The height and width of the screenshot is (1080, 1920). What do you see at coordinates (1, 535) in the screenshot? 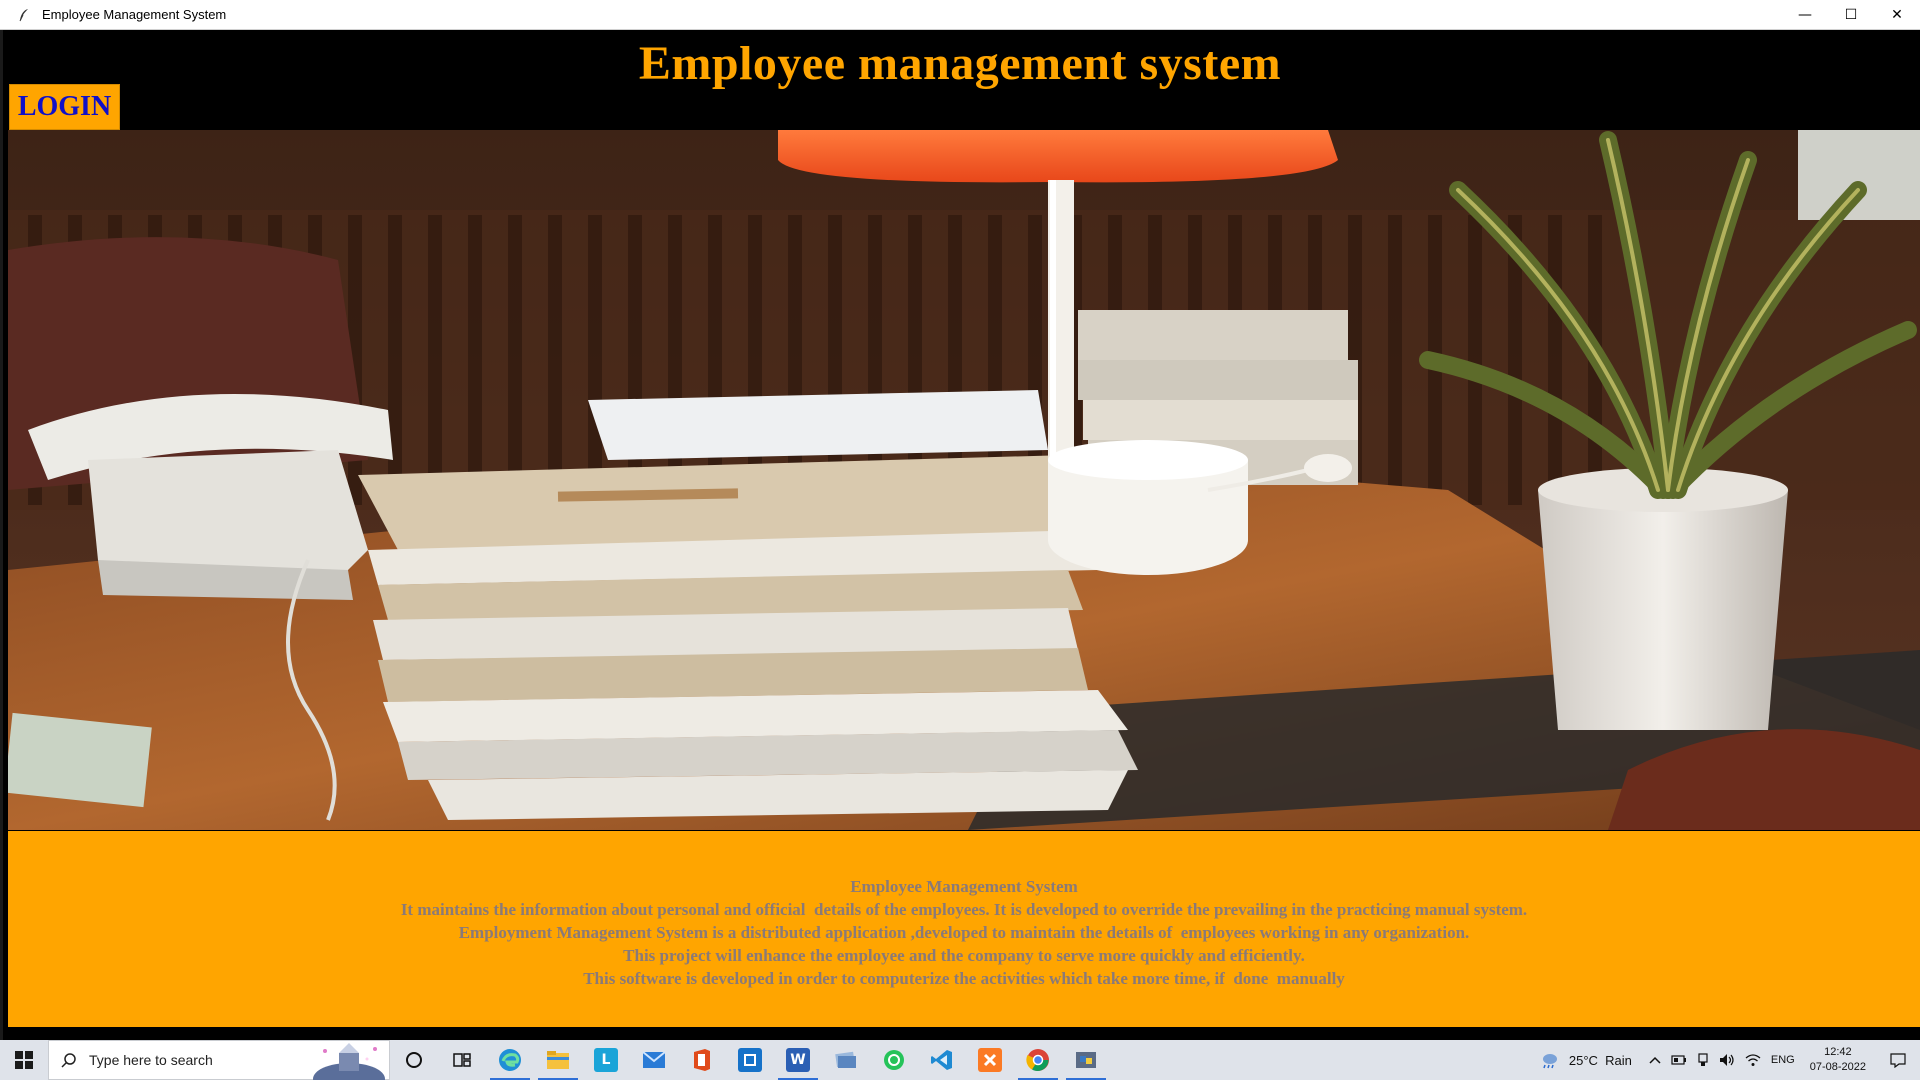
I see `left-edge` at bounding box center [1, 535].